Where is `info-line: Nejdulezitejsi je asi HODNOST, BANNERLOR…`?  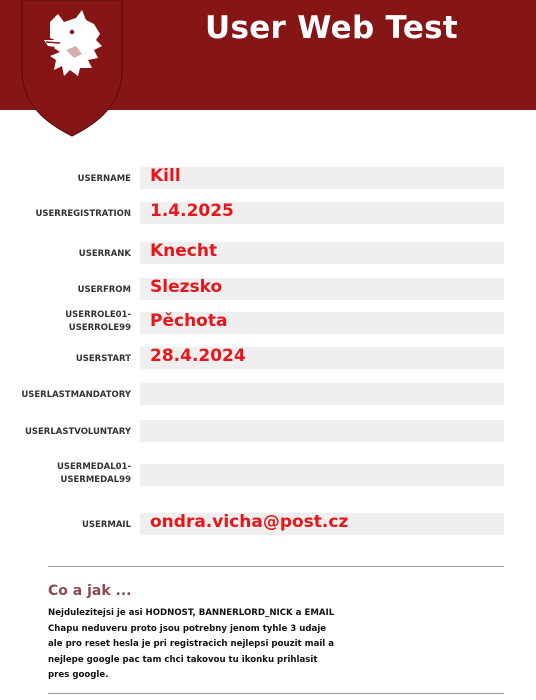 info-line: Nejdulezitejsi je asi HODNOST, BANNERLOR… is located at coordinates (191, 613).